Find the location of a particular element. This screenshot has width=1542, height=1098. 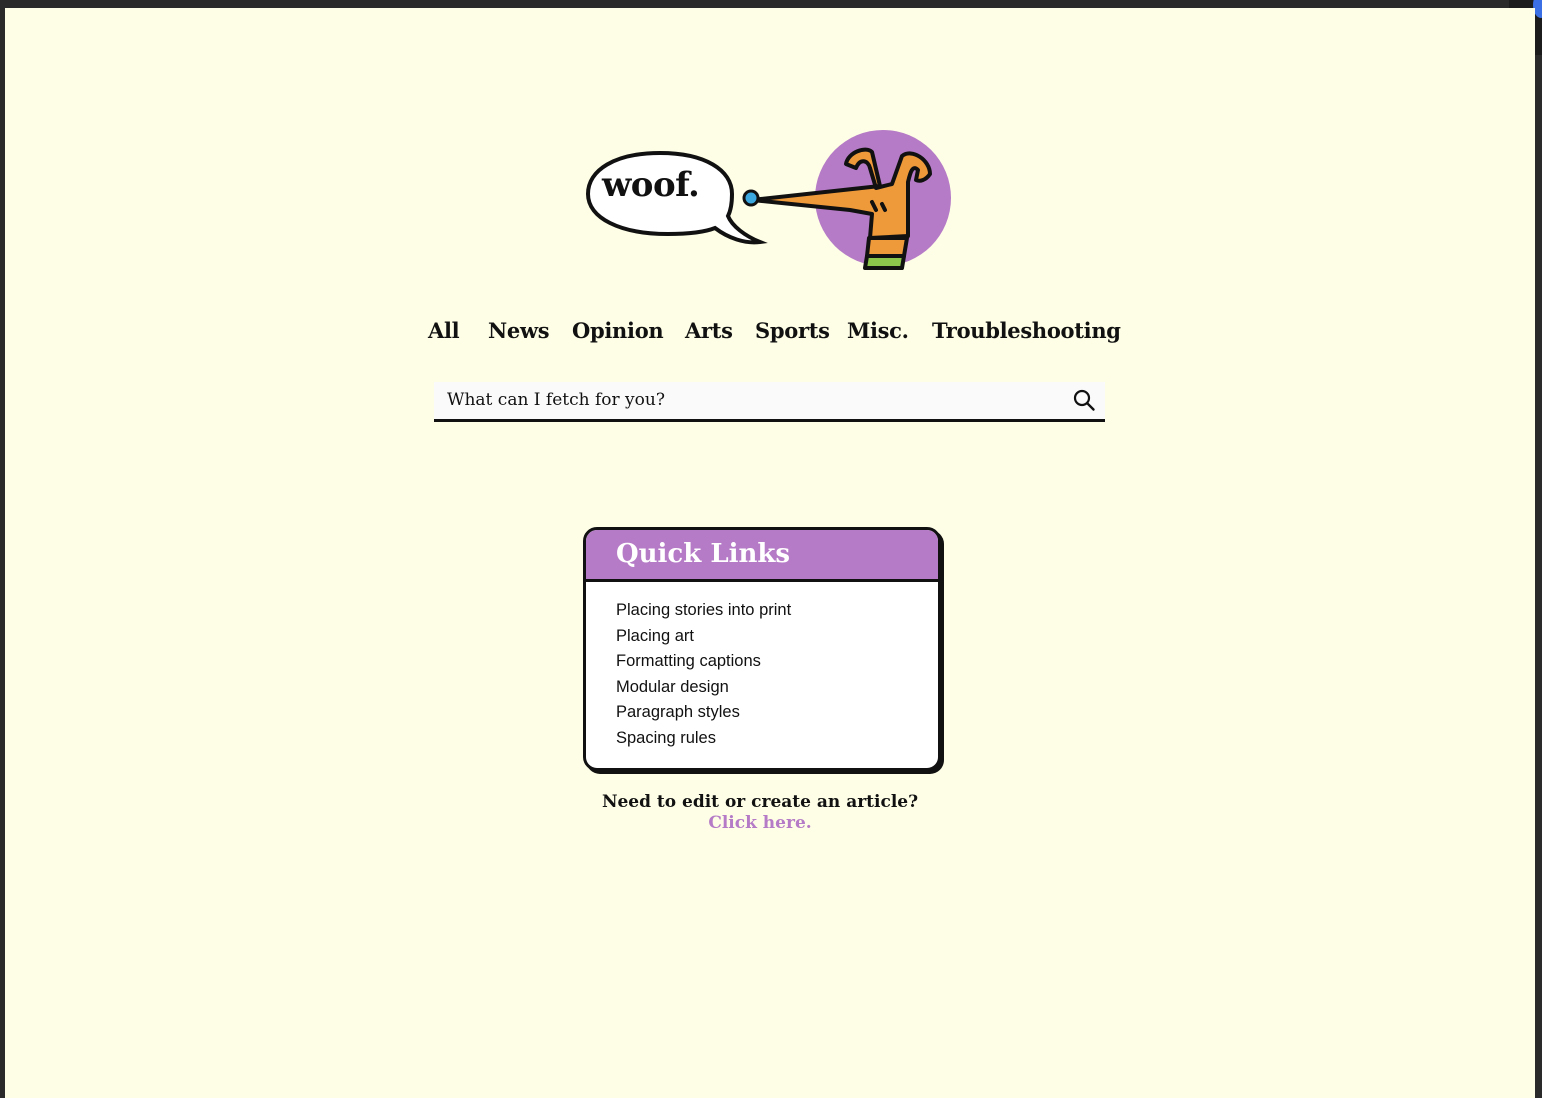

quick-links-title: Quick Links is located at coordinates (703, 554).